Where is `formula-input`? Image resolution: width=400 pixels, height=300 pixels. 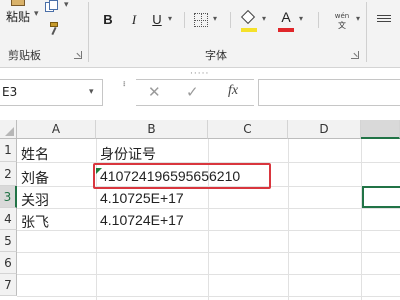
formula-input is located at coordinates (329, 92).